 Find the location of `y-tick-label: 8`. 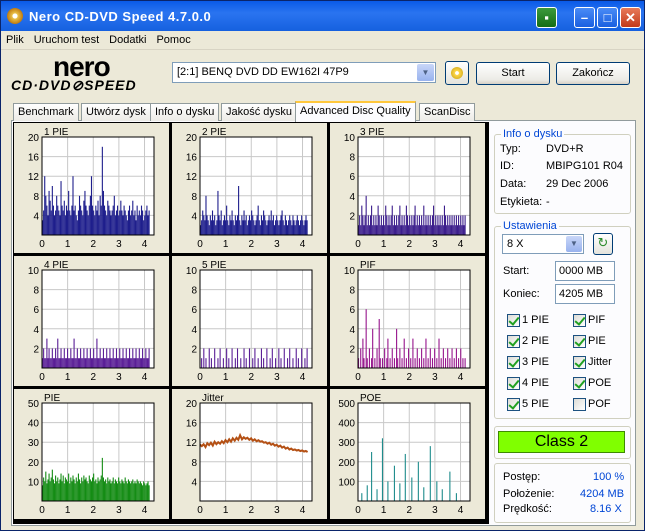

y-tick-label: 8 is located at coordinates (36, 197).